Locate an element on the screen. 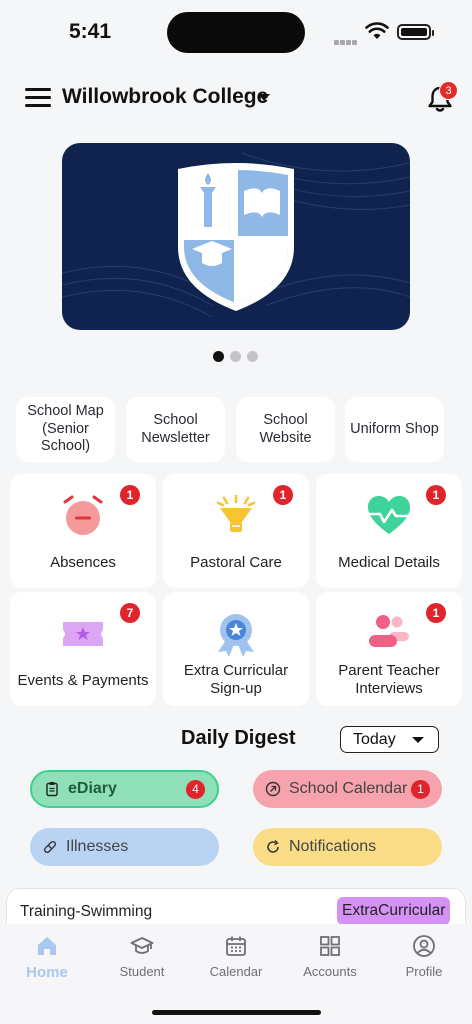 This screenshot has height=1024, width=472. bottom-tab-bar: Home Student Calendar Accounts Profile is located at coordinates (236, 974).